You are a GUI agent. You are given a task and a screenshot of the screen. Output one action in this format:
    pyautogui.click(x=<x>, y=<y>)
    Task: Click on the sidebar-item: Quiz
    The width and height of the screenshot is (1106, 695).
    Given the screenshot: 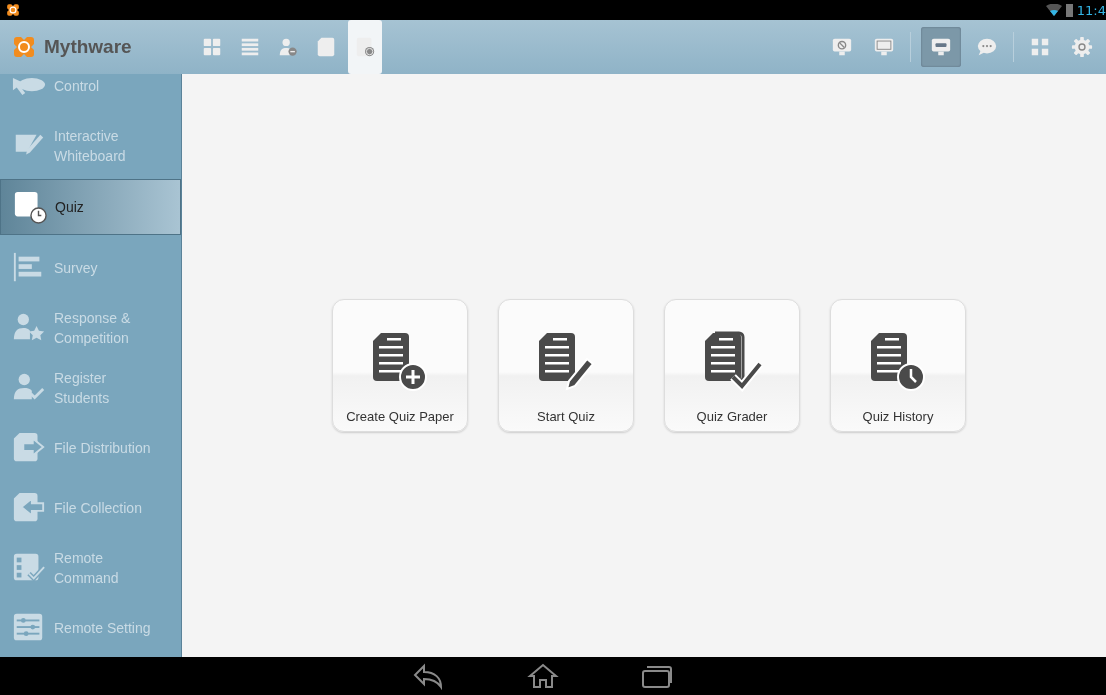 What is the action you would take?
    pyautogui.click(x=90, y=207)
    